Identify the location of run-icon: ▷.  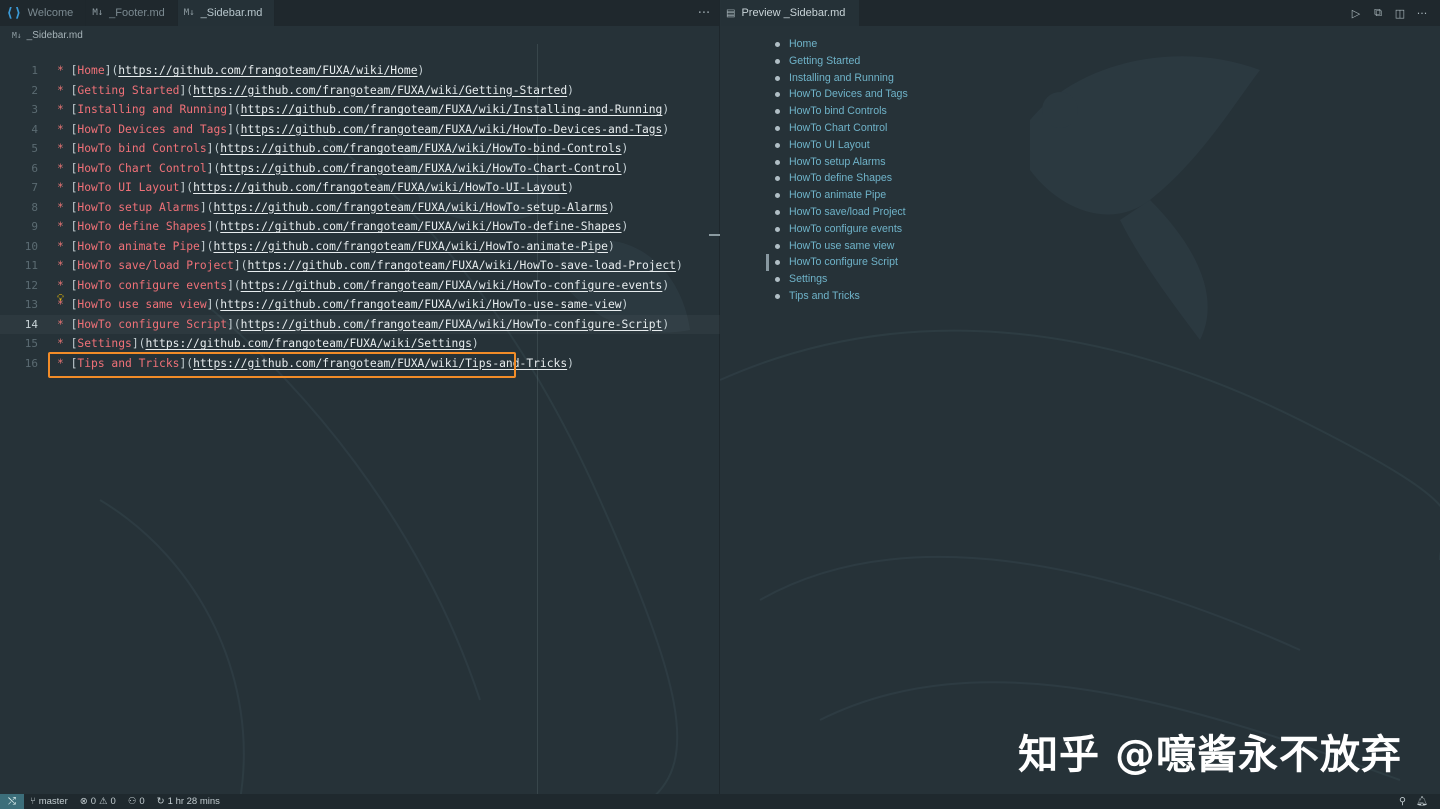
(1356, 13).